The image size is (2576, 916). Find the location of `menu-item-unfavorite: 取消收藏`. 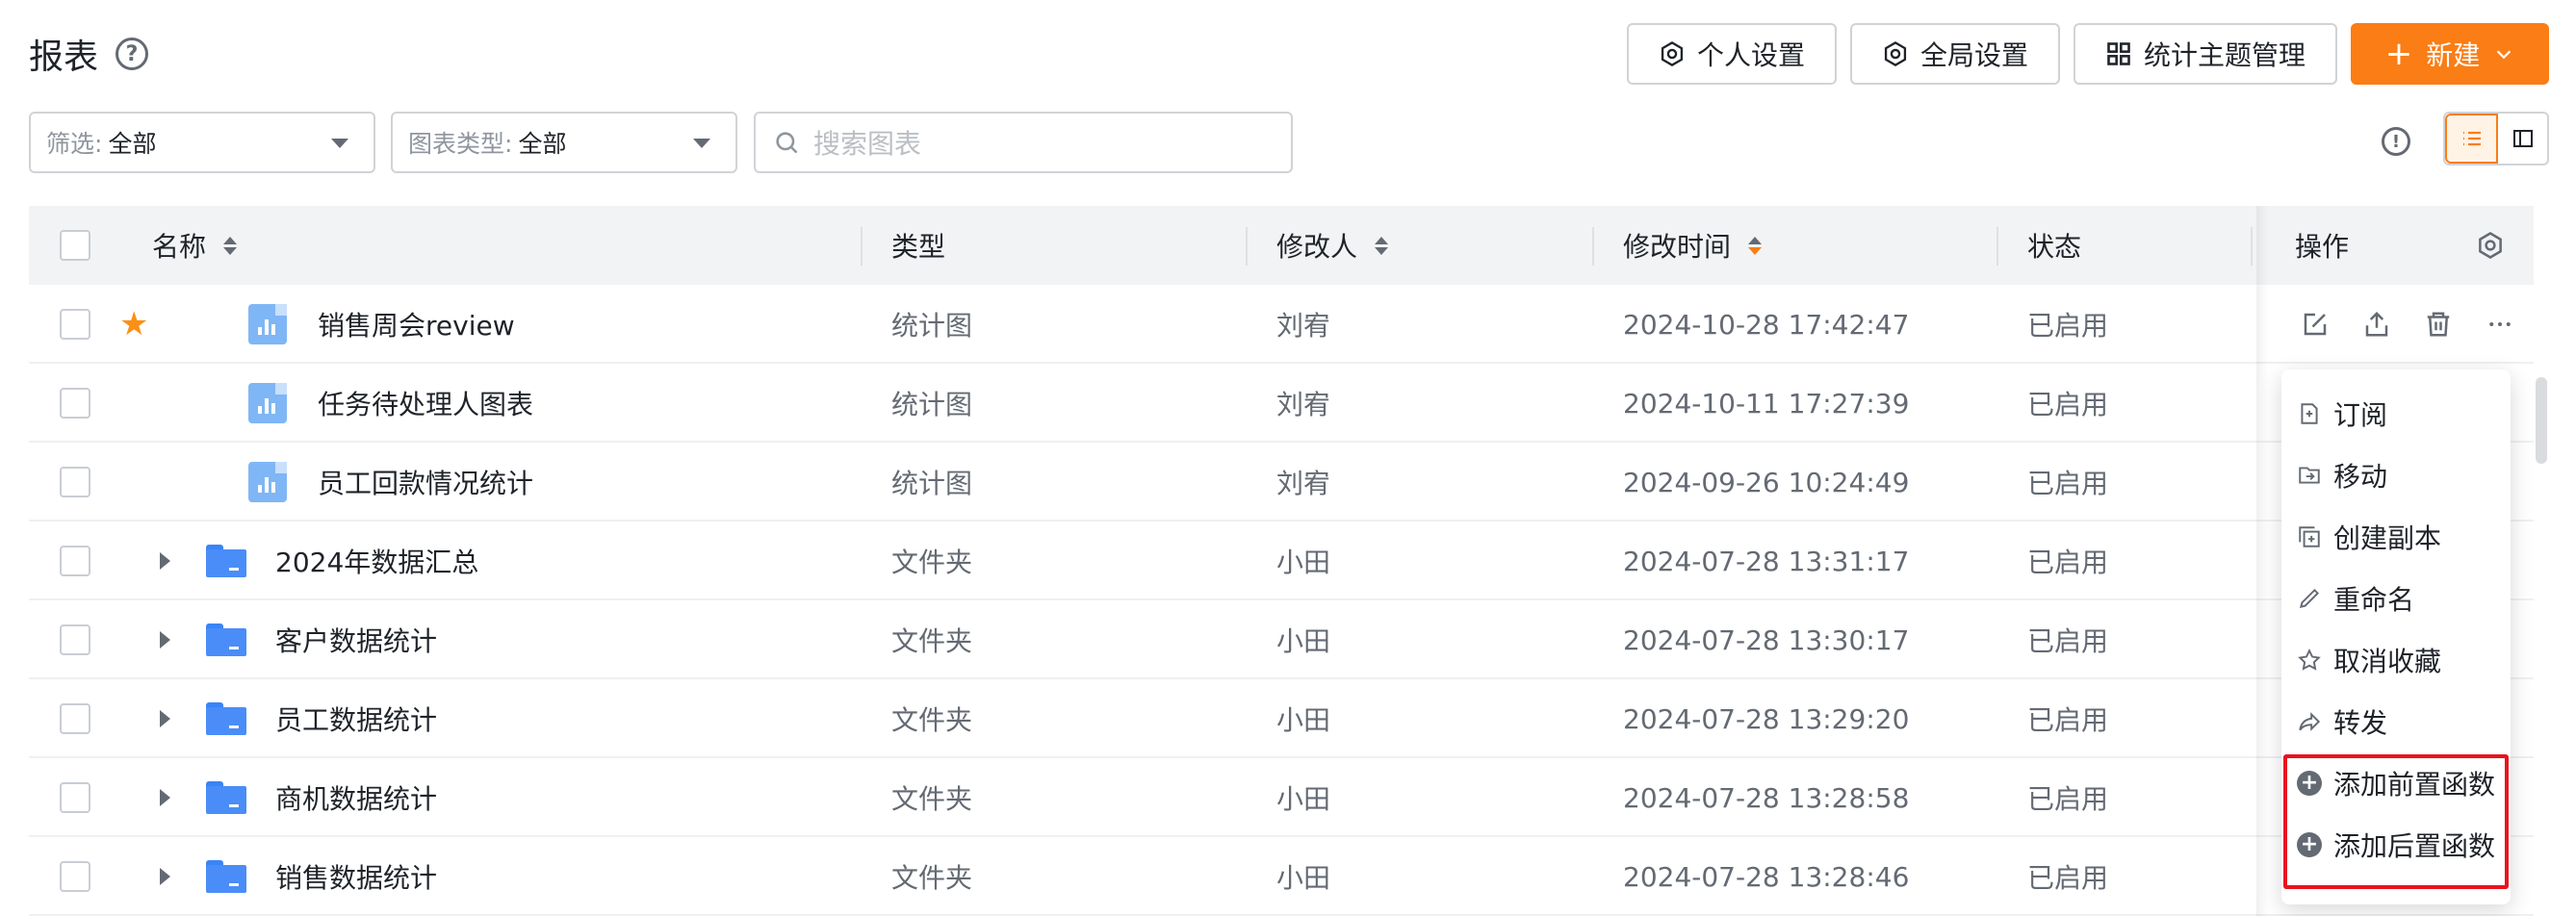

menu-item-unfavorite: 取消收藏 is located at coordinates (2396, 660).